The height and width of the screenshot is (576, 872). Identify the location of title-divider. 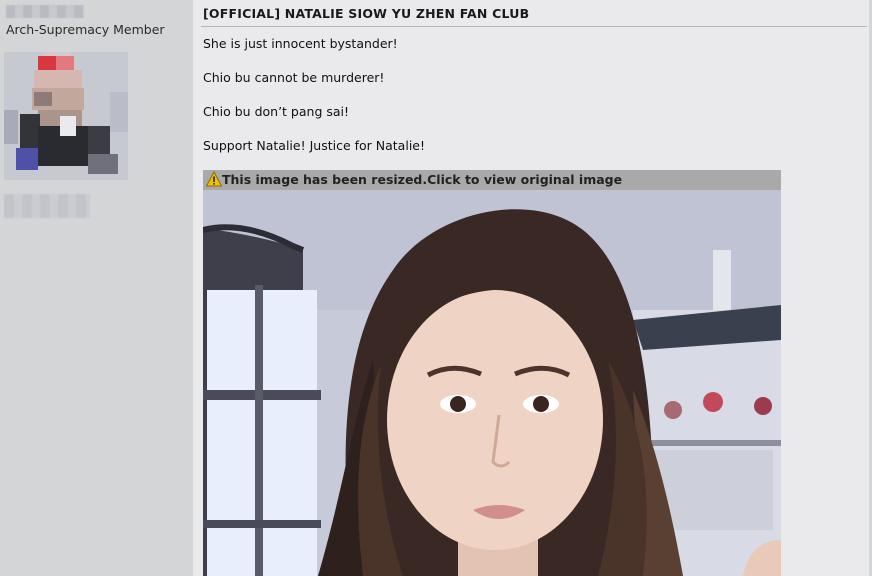
(534, 26).